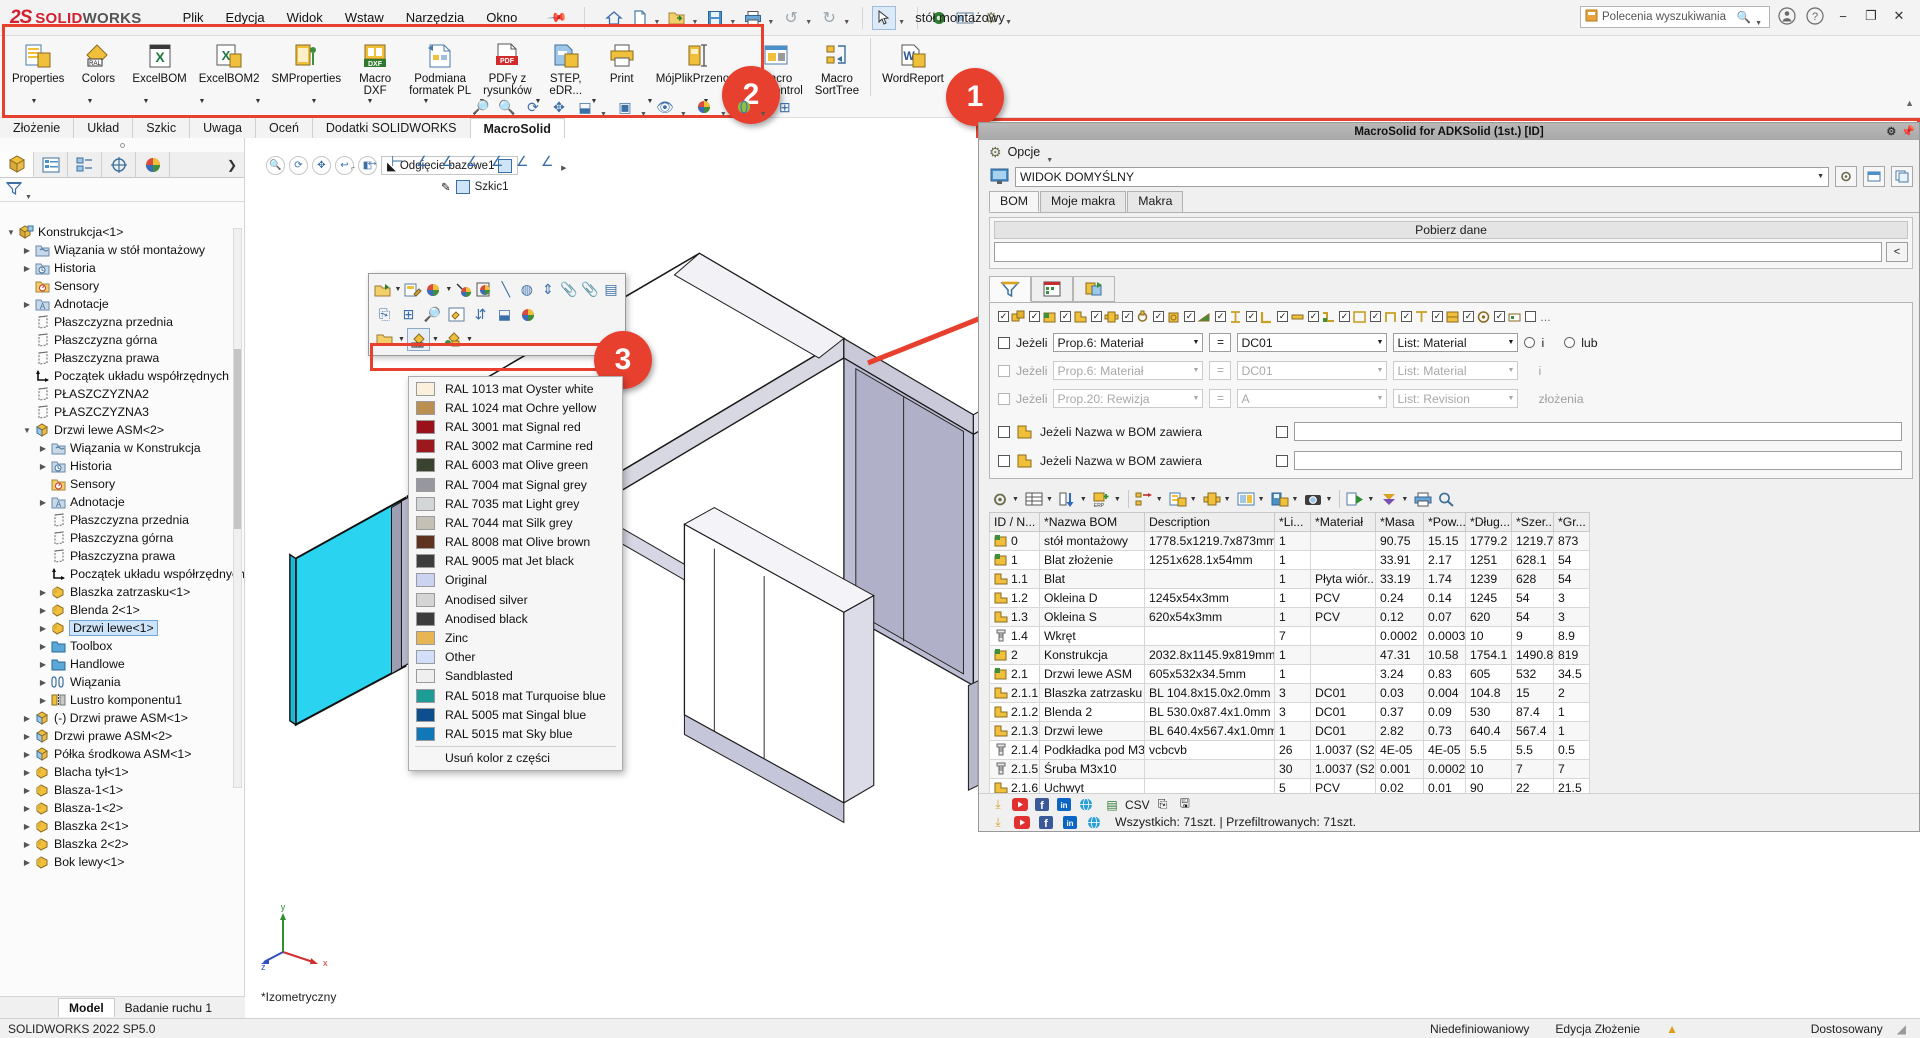  Describe the element at coordinates (383, 289) in the screenshot. I see `export-icon` at that location.